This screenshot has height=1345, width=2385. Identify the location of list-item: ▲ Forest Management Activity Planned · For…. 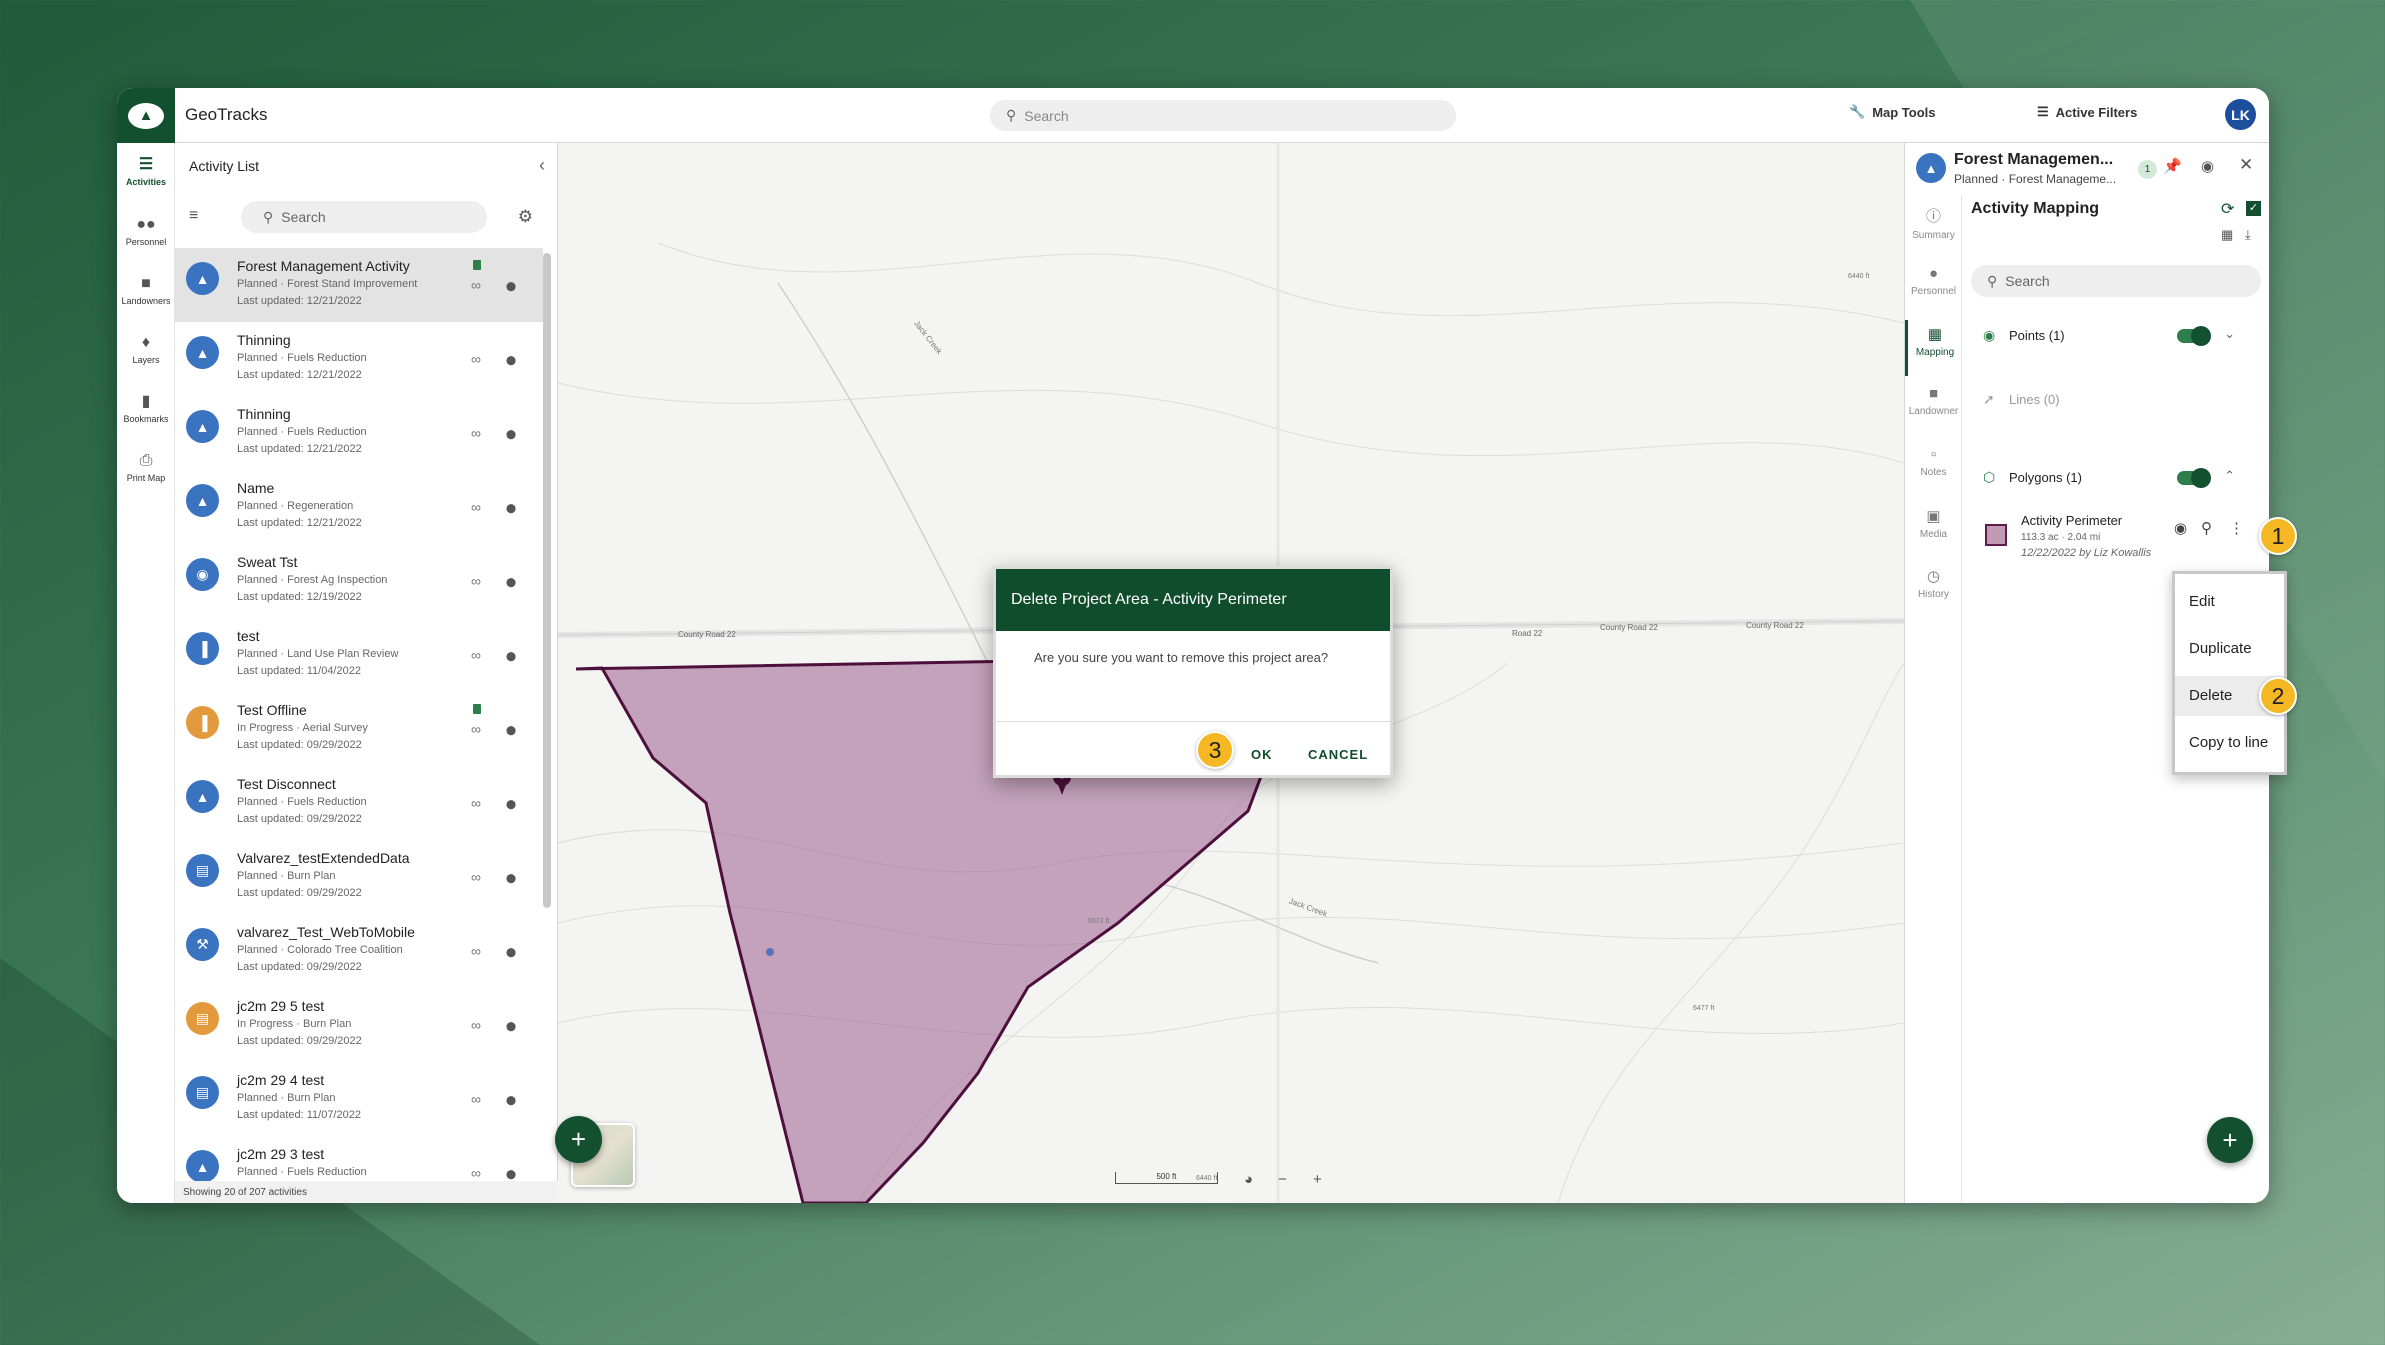
(359, 285).